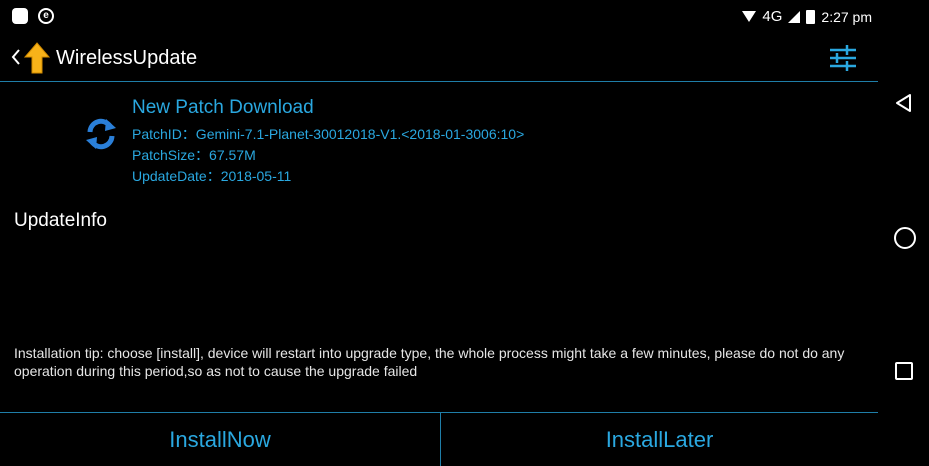  What do you see at coordinates (212, 176) in the screenshot?
I see `patch-update-date: UpdateDate：2018-05-11` at bounding box center [212, 176].